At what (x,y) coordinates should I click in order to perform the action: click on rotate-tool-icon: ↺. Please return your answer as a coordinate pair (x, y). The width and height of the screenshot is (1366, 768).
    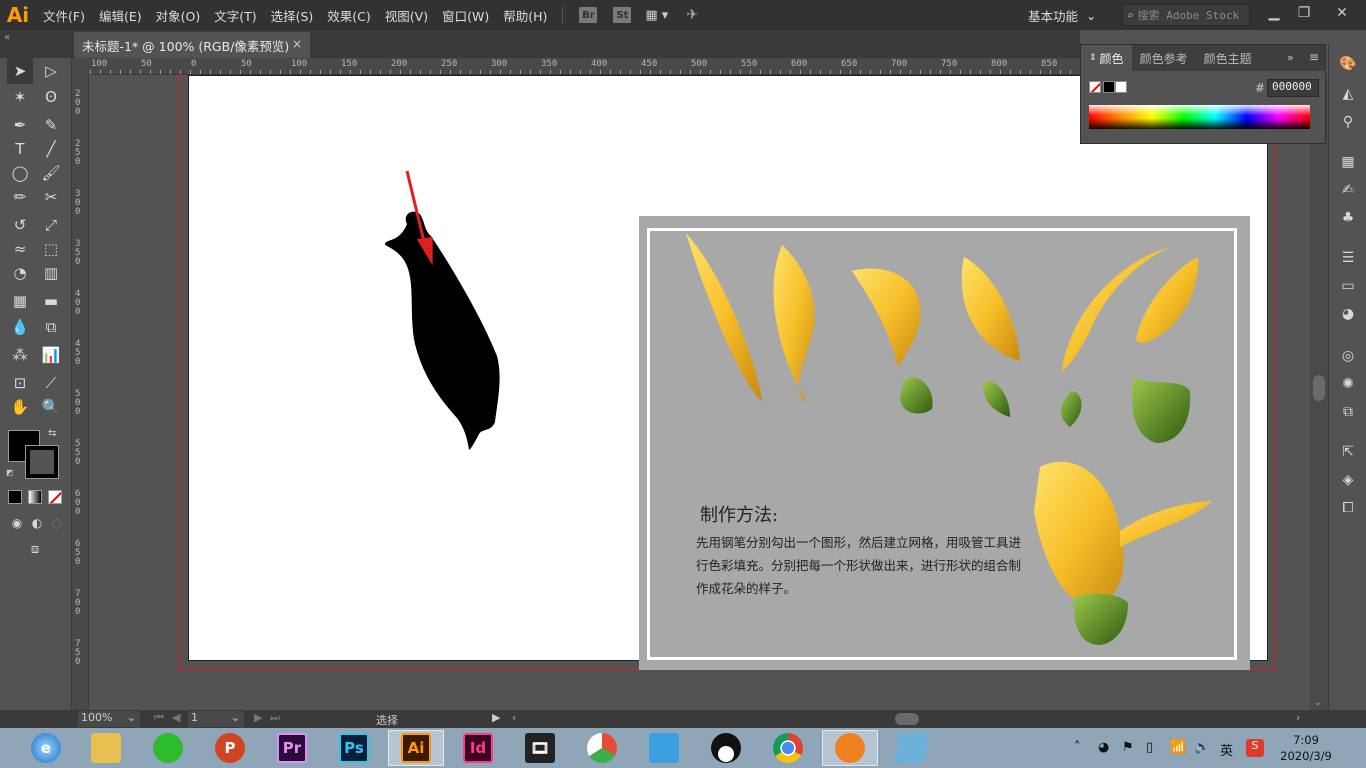
    Looking at the image, I should click on (20, 225).